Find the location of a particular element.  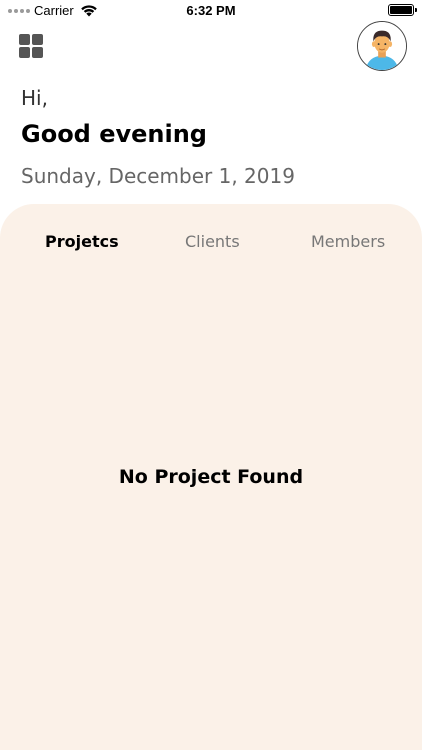

headline-text: Good evening is located at coordinates (114, 134).